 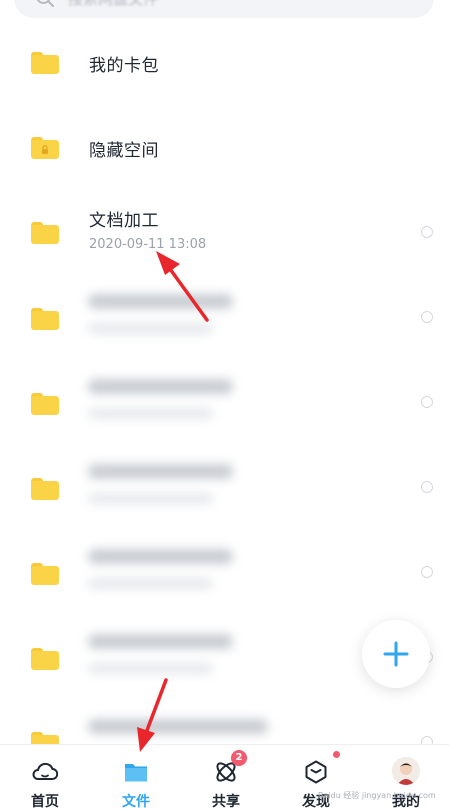 I want to click on discover-cube-icon, so click(x=316, y=772).